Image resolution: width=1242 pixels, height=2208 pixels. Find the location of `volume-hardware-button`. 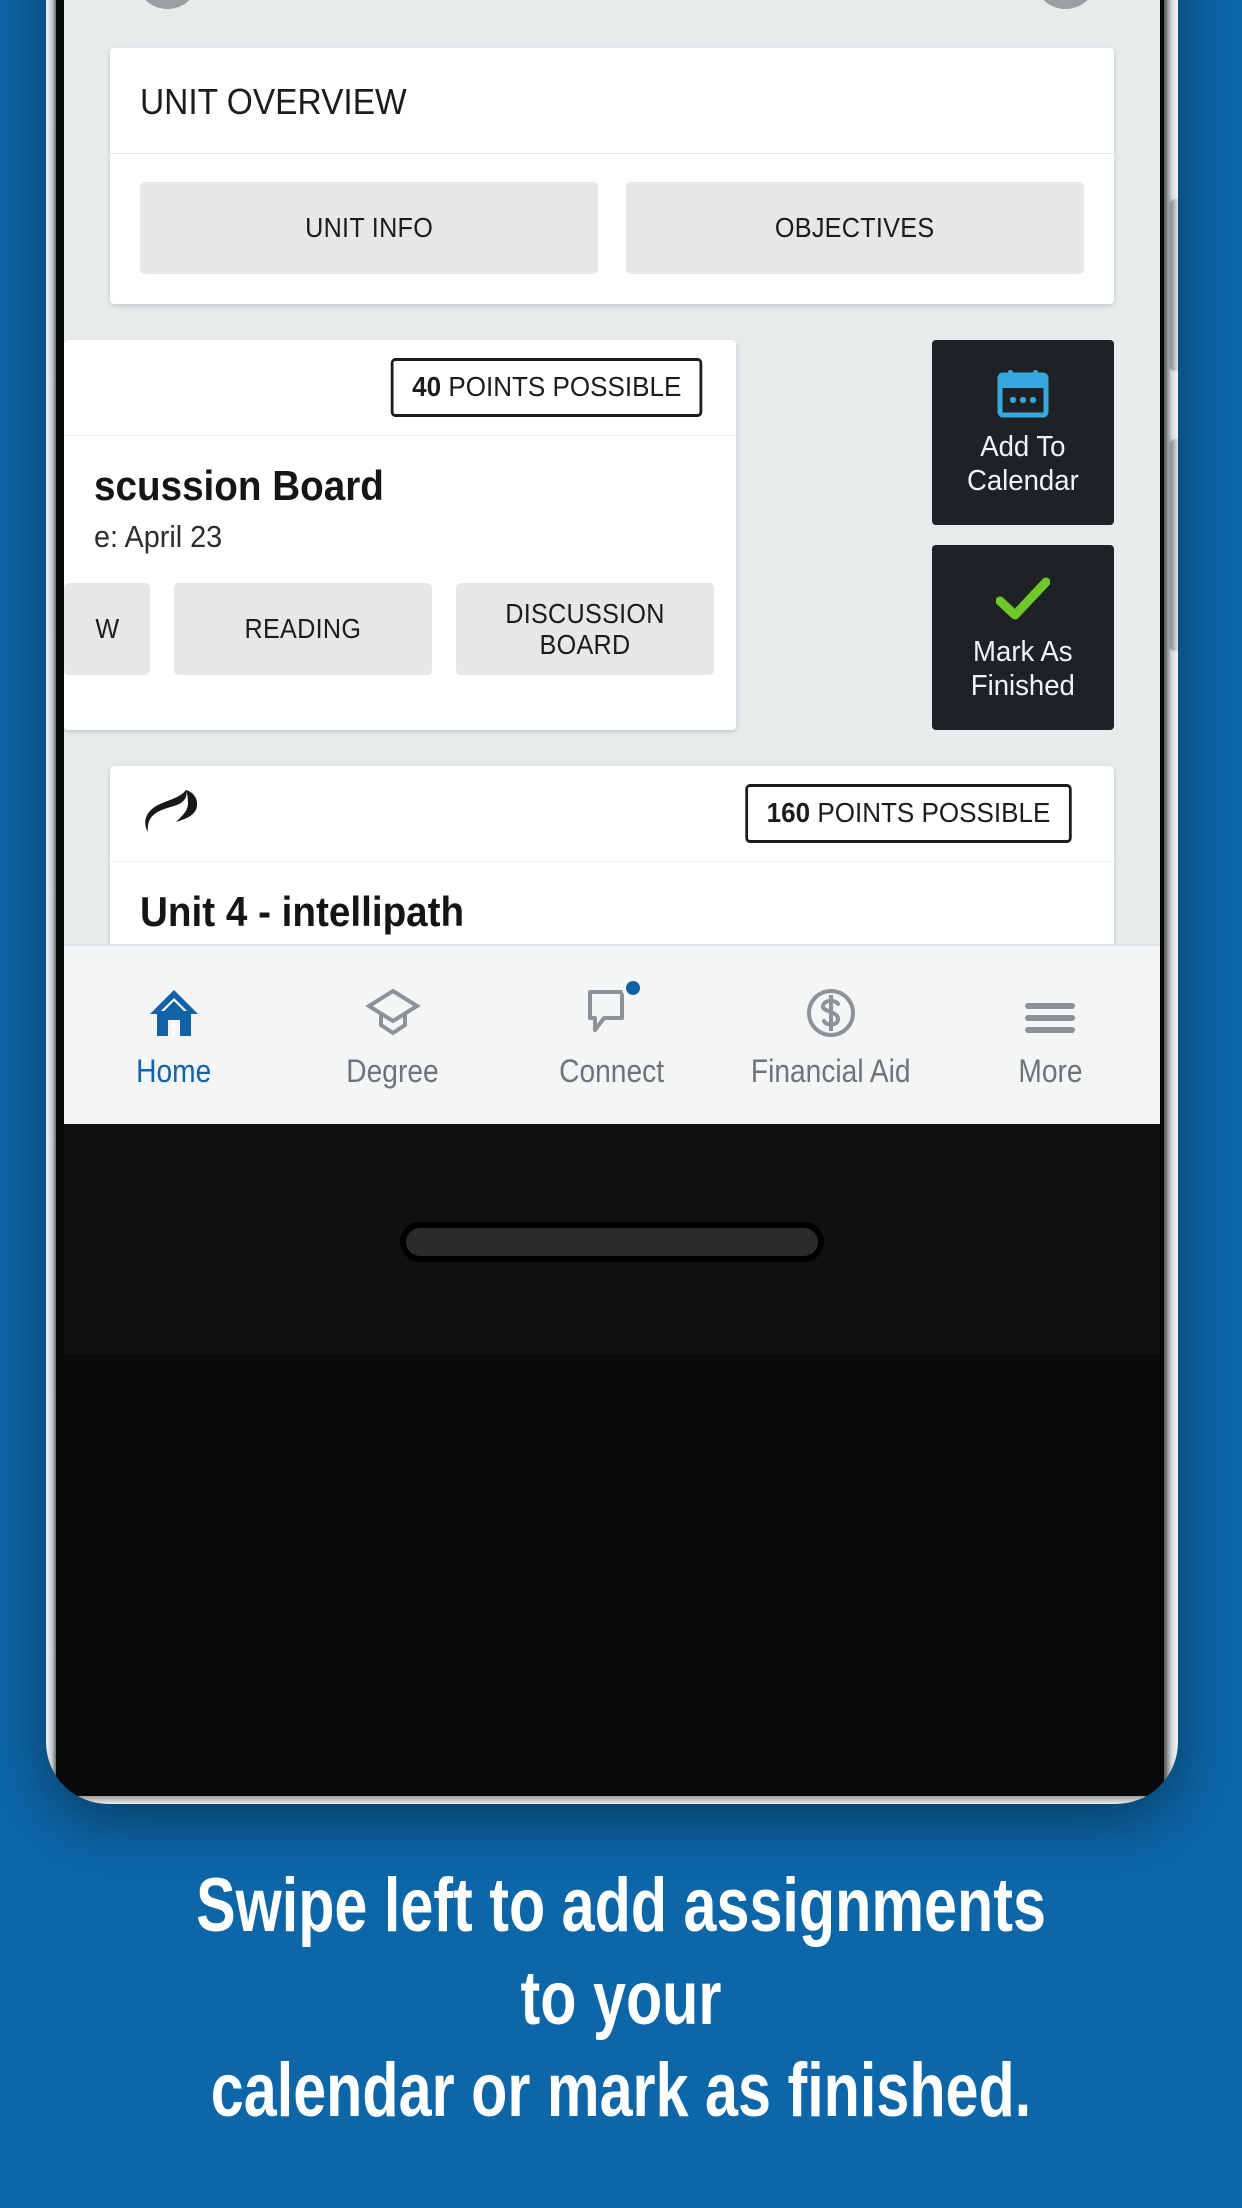

volume-hardware-button is located at coordinates (1174, 285).